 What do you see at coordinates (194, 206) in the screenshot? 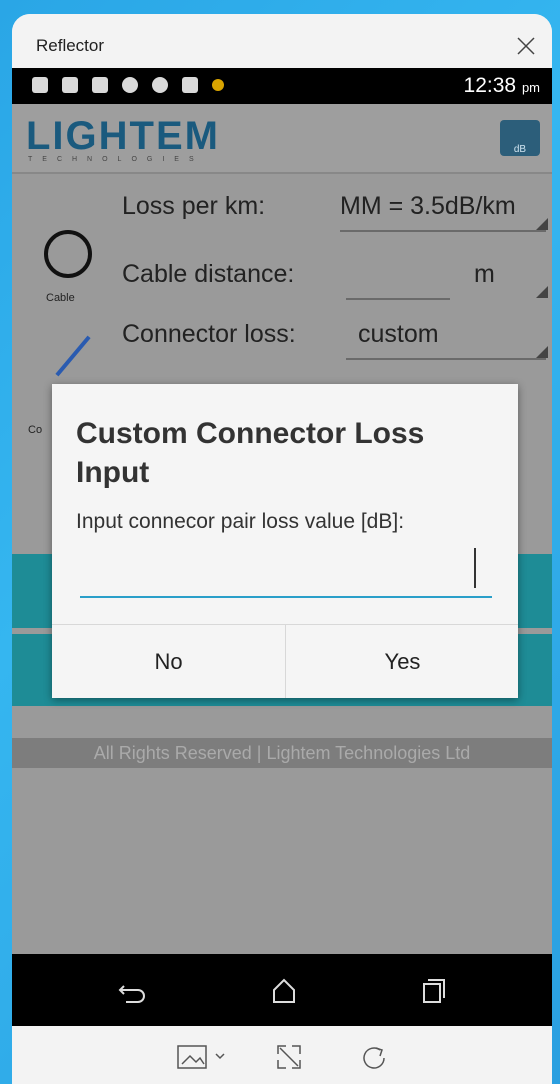
I see `loss-per-km-label: Loss per km:` at bounding box center [194, 206].